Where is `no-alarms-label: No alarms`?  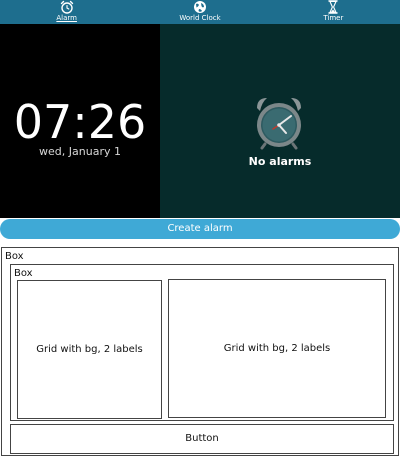 no-alarms-label: No alarms is located at coordinates (280, 161).